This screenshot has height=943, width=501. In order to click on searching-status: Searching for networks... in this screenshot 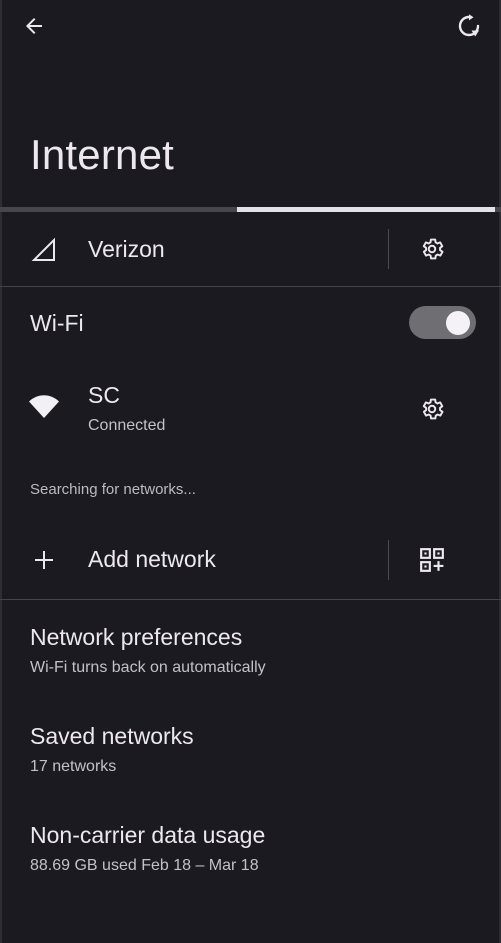, I will do `click(113, 489)`.